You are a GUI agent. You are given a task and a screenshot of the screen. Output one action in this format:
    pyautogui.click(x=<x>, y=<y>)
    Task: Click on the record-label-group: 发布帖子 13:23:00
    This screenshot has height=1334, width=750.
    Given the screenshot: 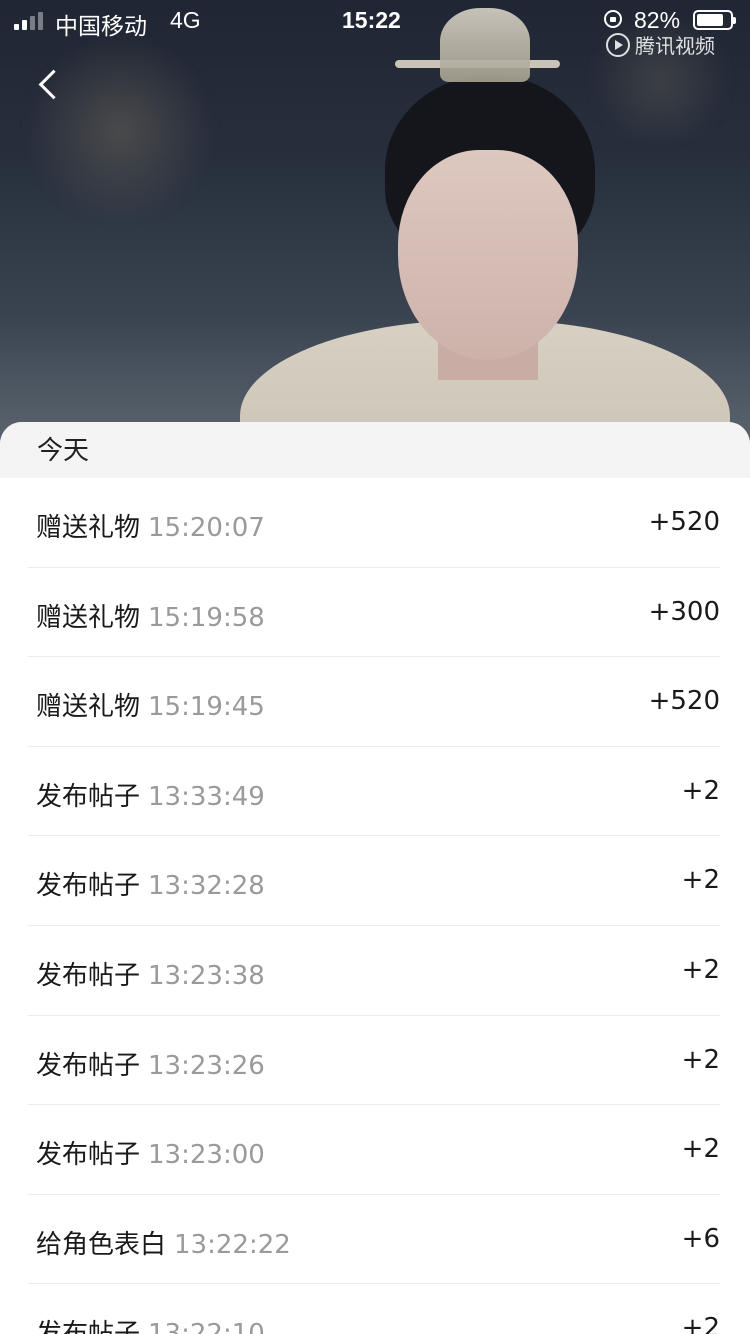 What is the action you would take?
    pyautogui.click(x=150, y=1152)
    